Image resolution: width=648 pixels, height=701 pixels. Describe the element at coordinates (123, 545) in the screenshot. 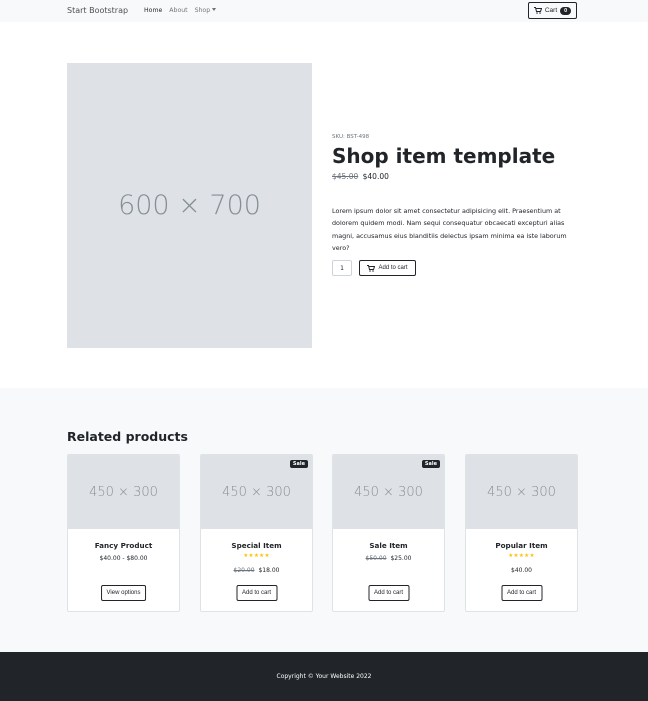

I see `card-name: Fancy Product` at that location.